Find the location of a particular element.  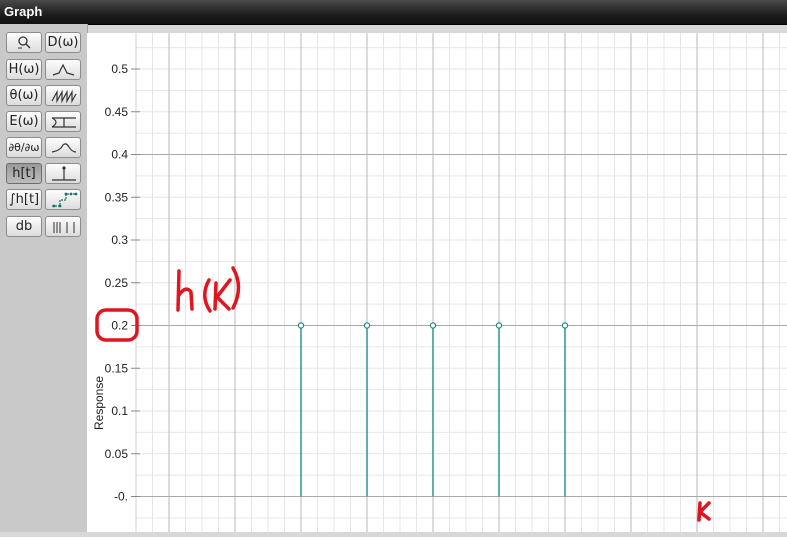

impulse-response-button: h[t] is located at coordinates (24, 173).